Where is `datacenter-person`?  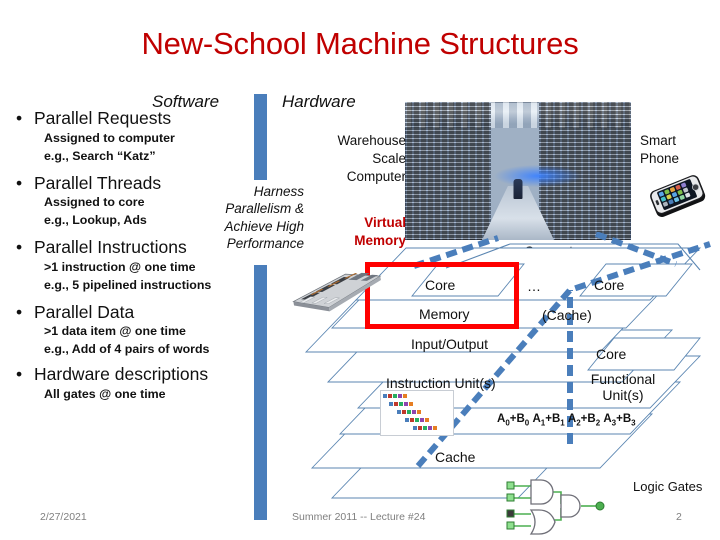 datacenter-person is located at coordinates (518, 189).